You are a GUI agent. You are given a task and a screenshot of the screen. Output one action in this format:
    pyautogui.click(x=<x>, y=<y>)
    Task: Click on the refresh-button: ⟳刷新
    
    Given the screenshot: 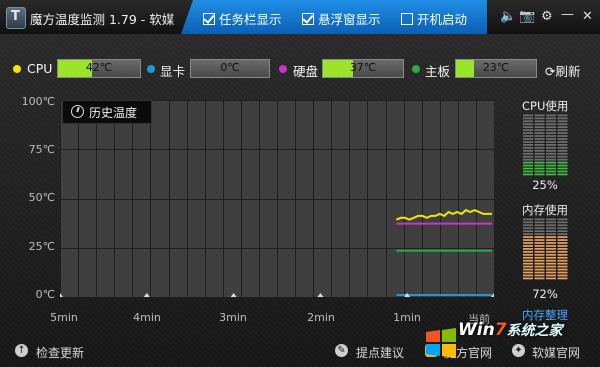 What is the action you would take?
    pyautogui.click(x=563, y=70)
    